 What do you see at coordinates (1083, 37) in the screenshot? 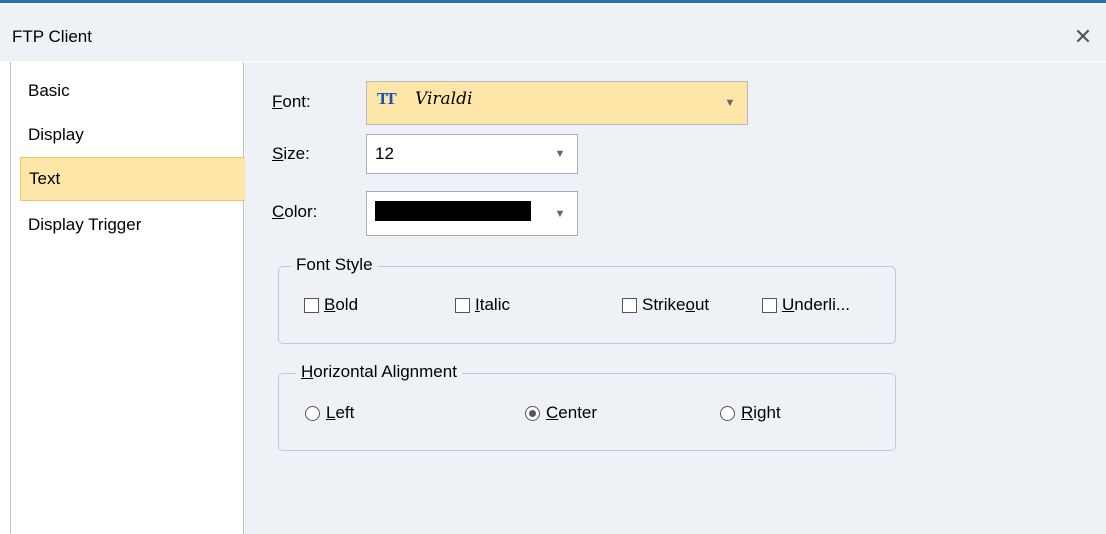
I see `close-icon: ✕` at bounding box center [1083, 37].